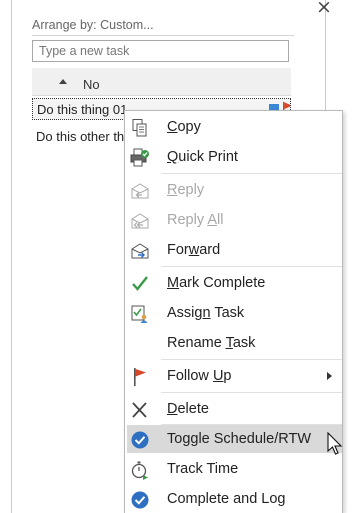  What do you see at coordinates (188, 409) in the screenshot?
I see `menu-item-label: Delete` at bounding box center [188, 409].